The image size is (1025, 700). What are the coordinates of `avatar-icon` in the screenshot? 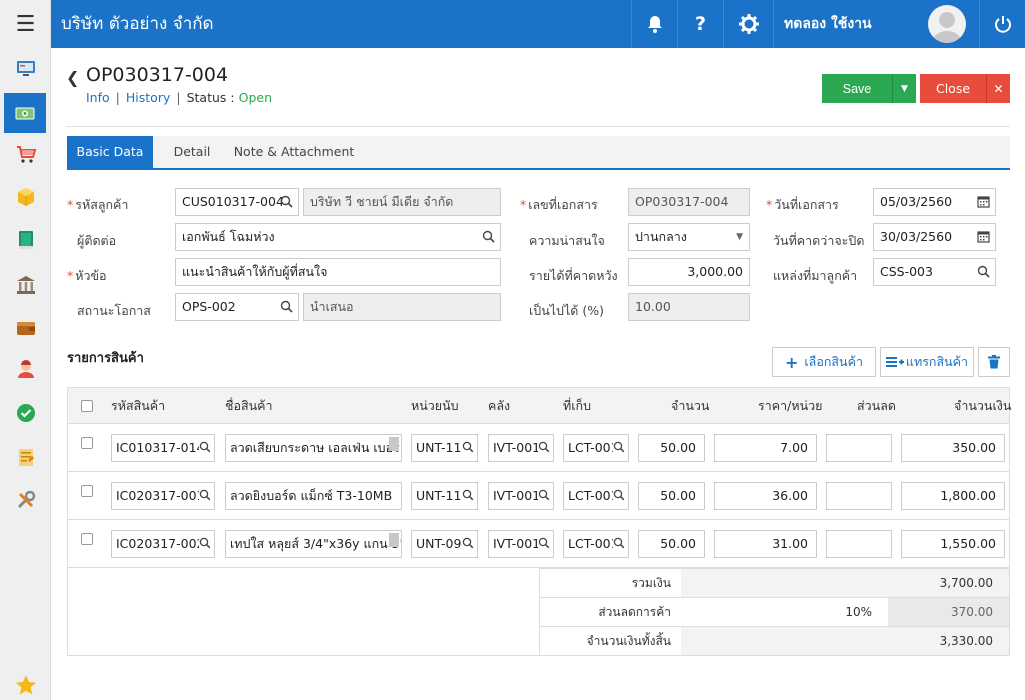 It's located at (947, 27).